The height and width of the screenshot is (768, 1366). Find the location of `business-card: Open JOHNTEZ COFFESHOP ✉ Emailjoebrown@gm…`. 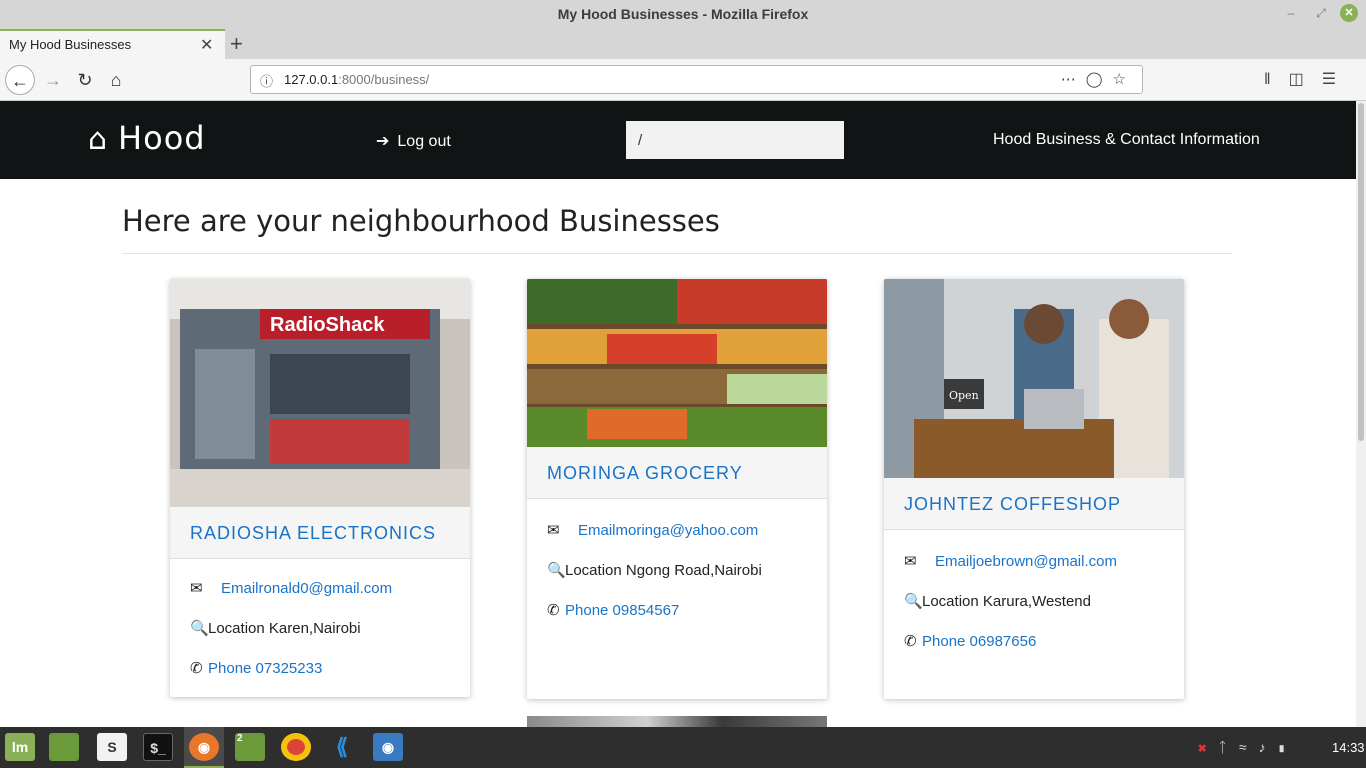

business-card: Open JOHNTEZ COFFESHOP ✉ Emailjoebrown@gm… is located at coordinates (1034, 489).